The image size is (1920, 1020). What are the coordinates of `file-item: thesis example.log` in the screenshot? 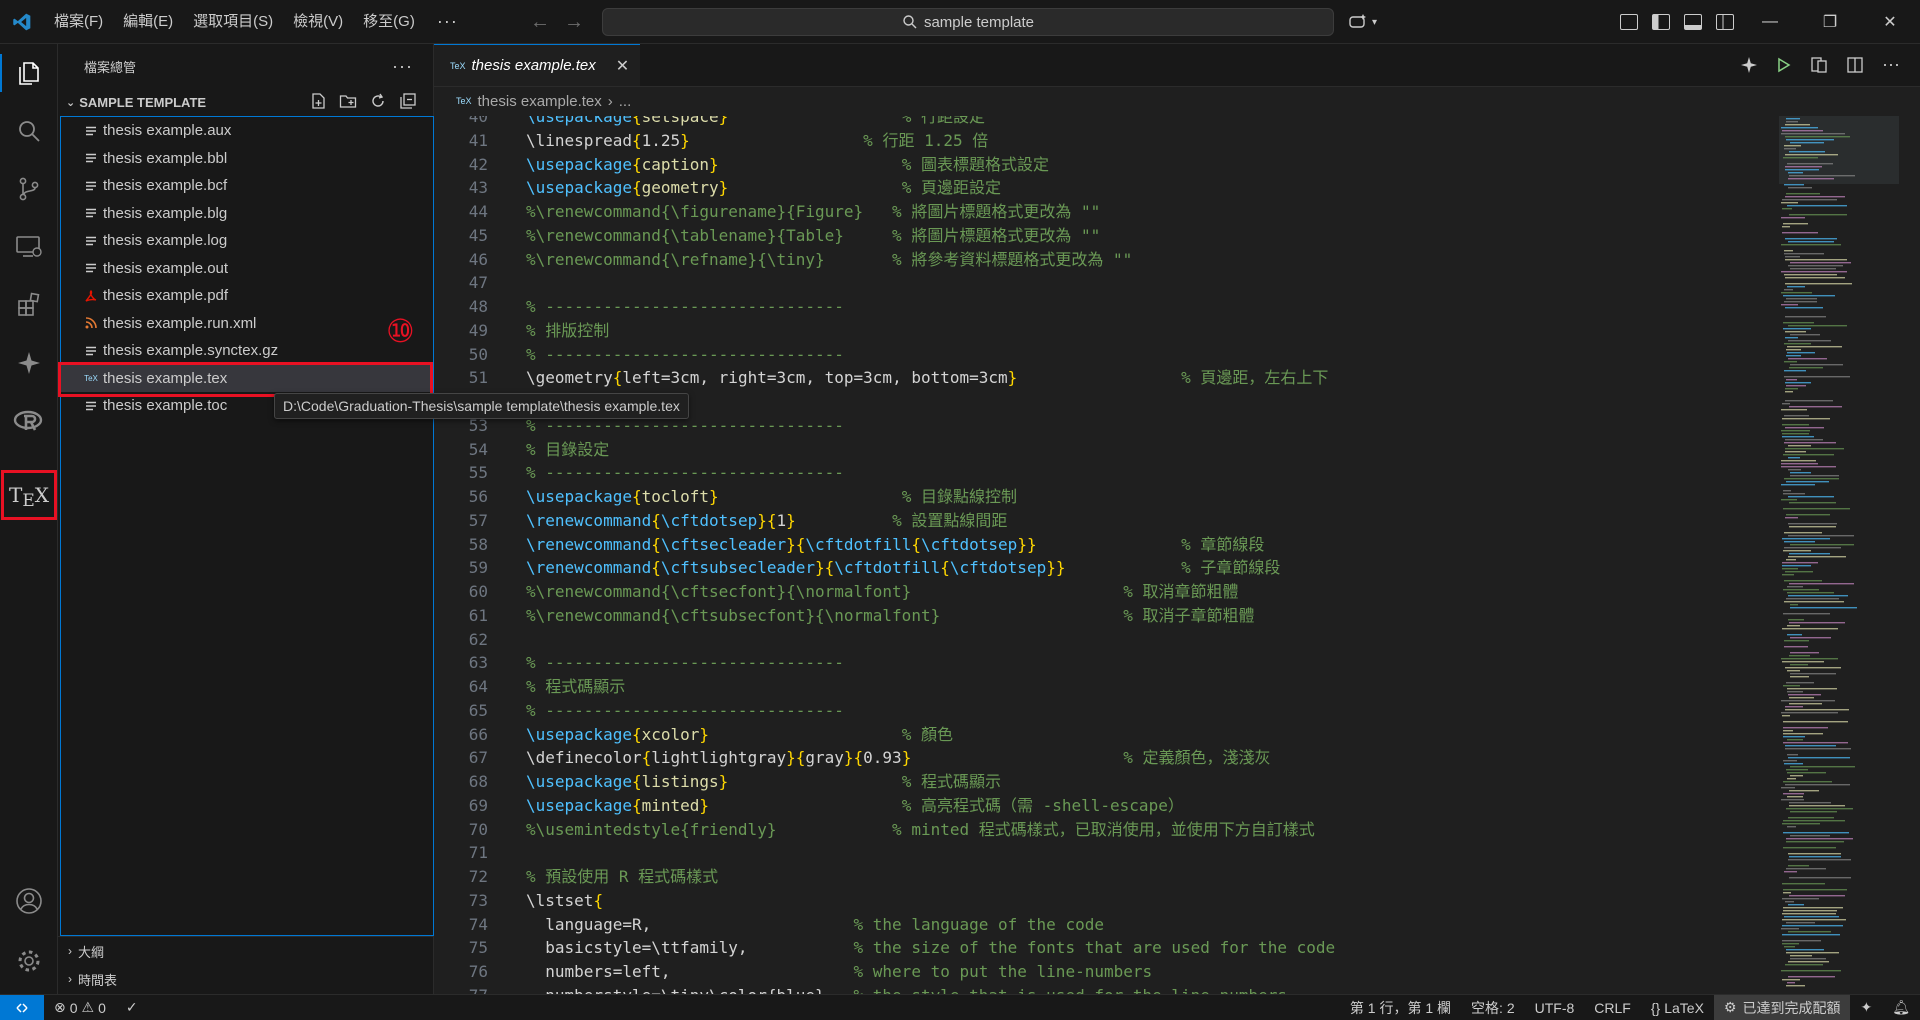 It's located at (247, 241).